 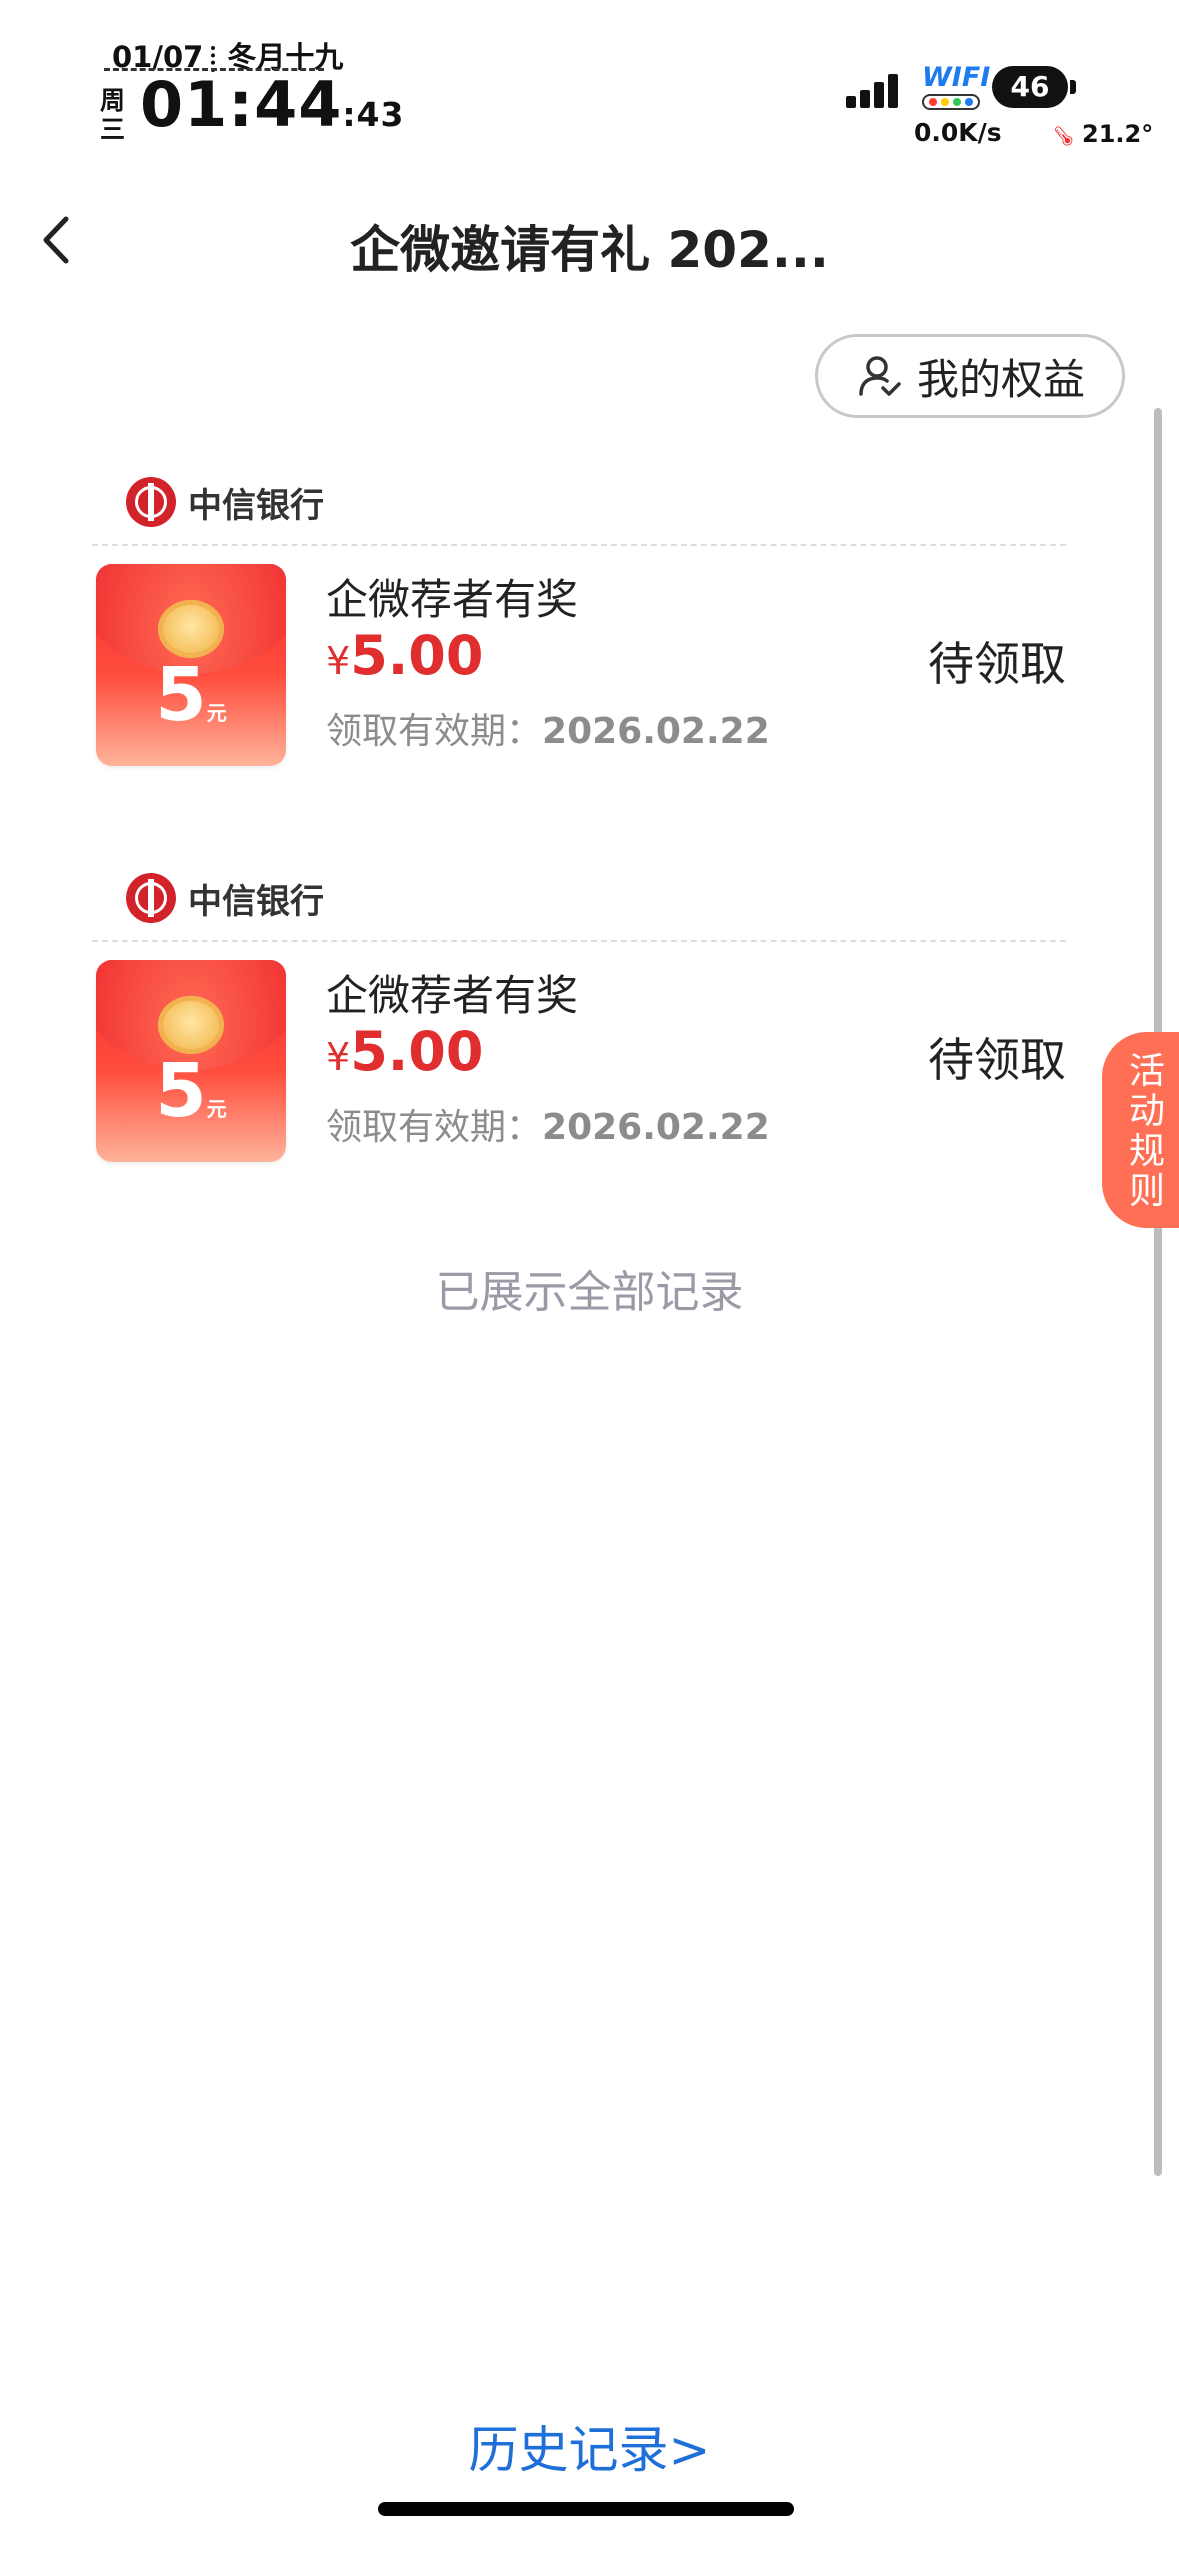 What do you see at coordinates (880, 376) in the screenshot?
I see `user-badge-icon` at bounding box center [880, 376].